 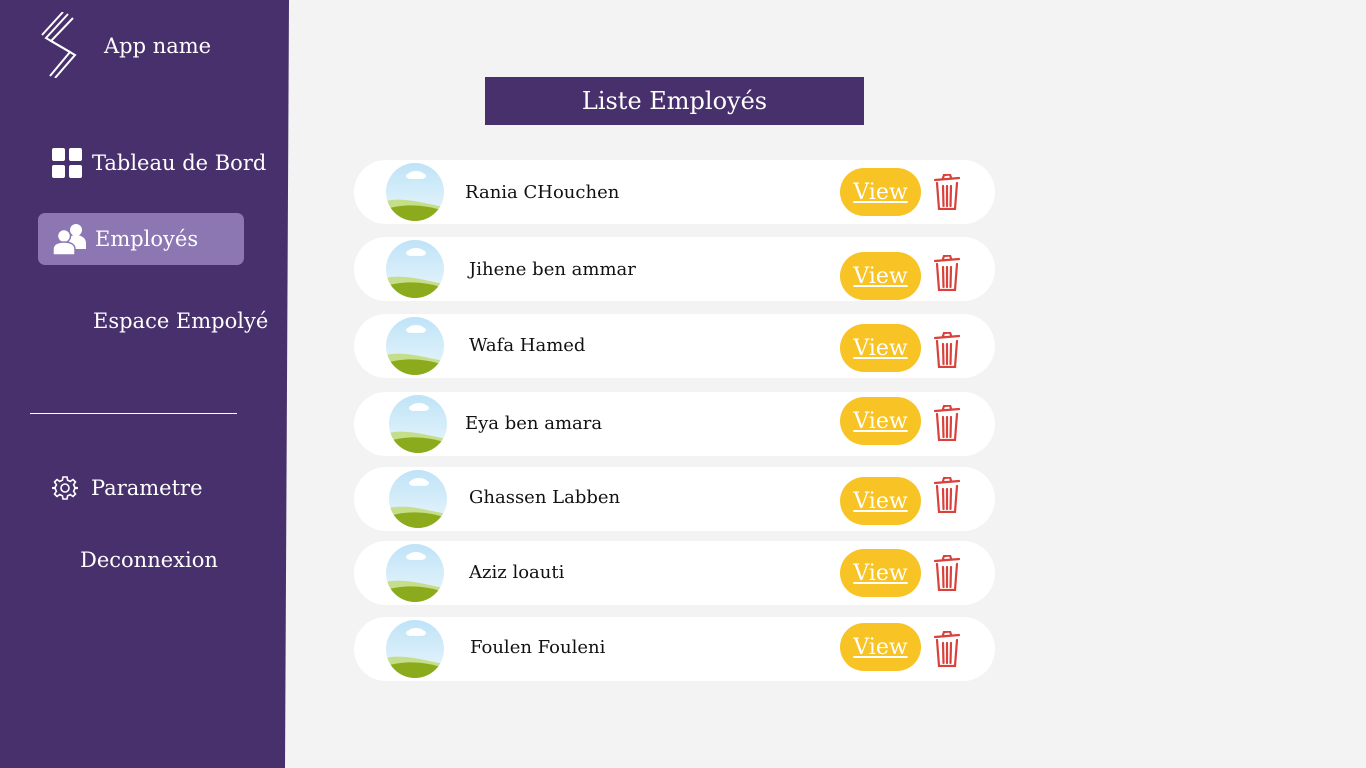 I want to click on employee-row: Jihene ben ammar View, so click(x=674, y=269).